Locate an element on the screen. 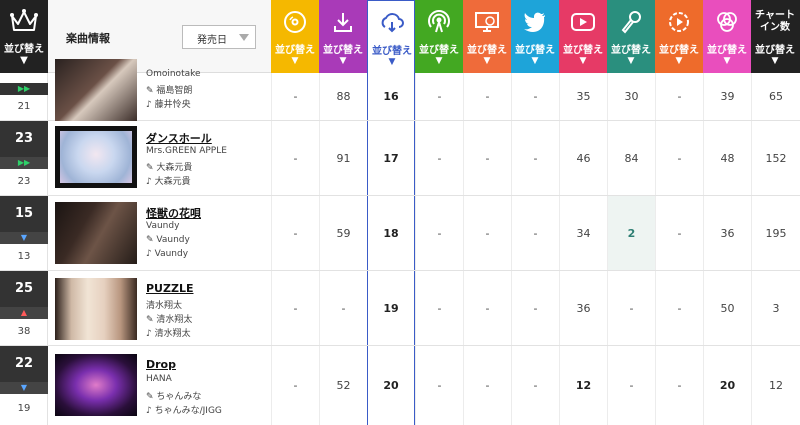  sort-twitter-header: 並び替え ▼ is located at coordinates (535, 36).